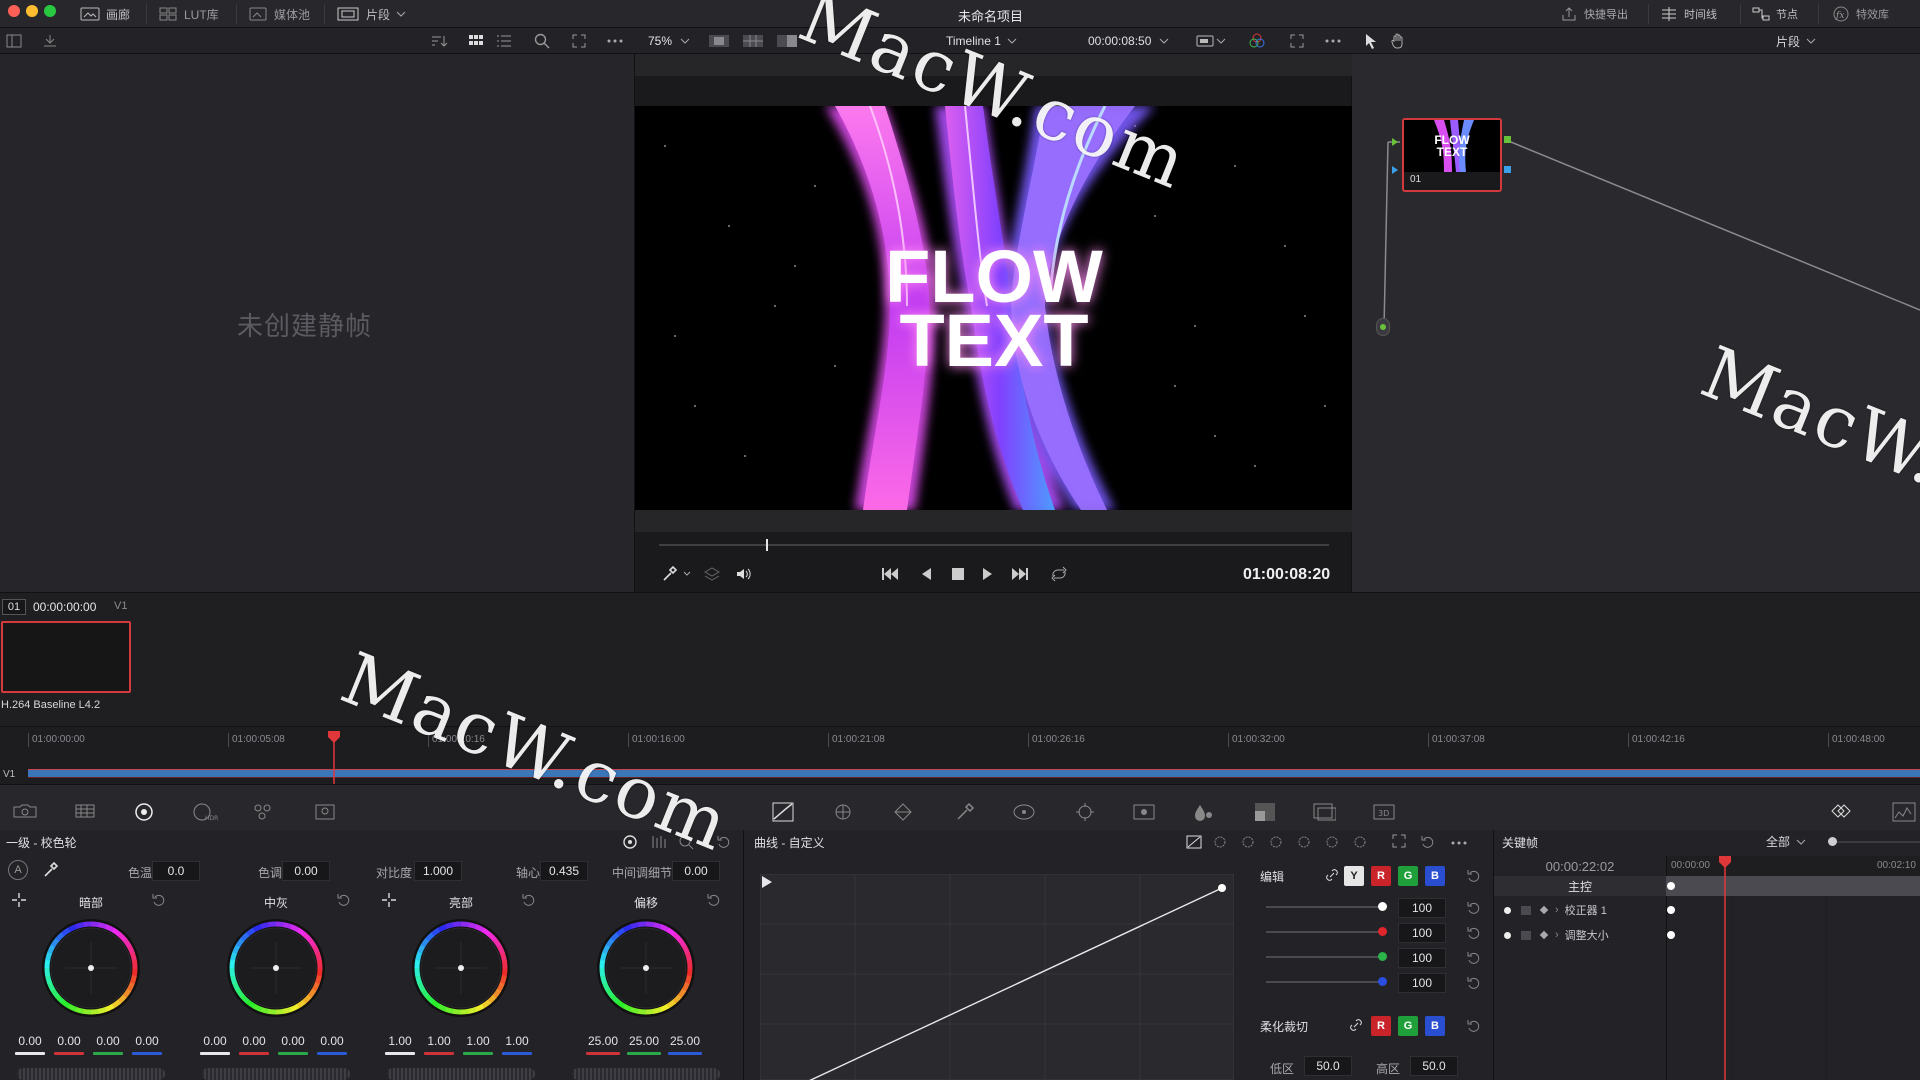 The height and width of the screenshot is (1080, 1920). I want to click on color-wheels-icon, so click(144, 812).